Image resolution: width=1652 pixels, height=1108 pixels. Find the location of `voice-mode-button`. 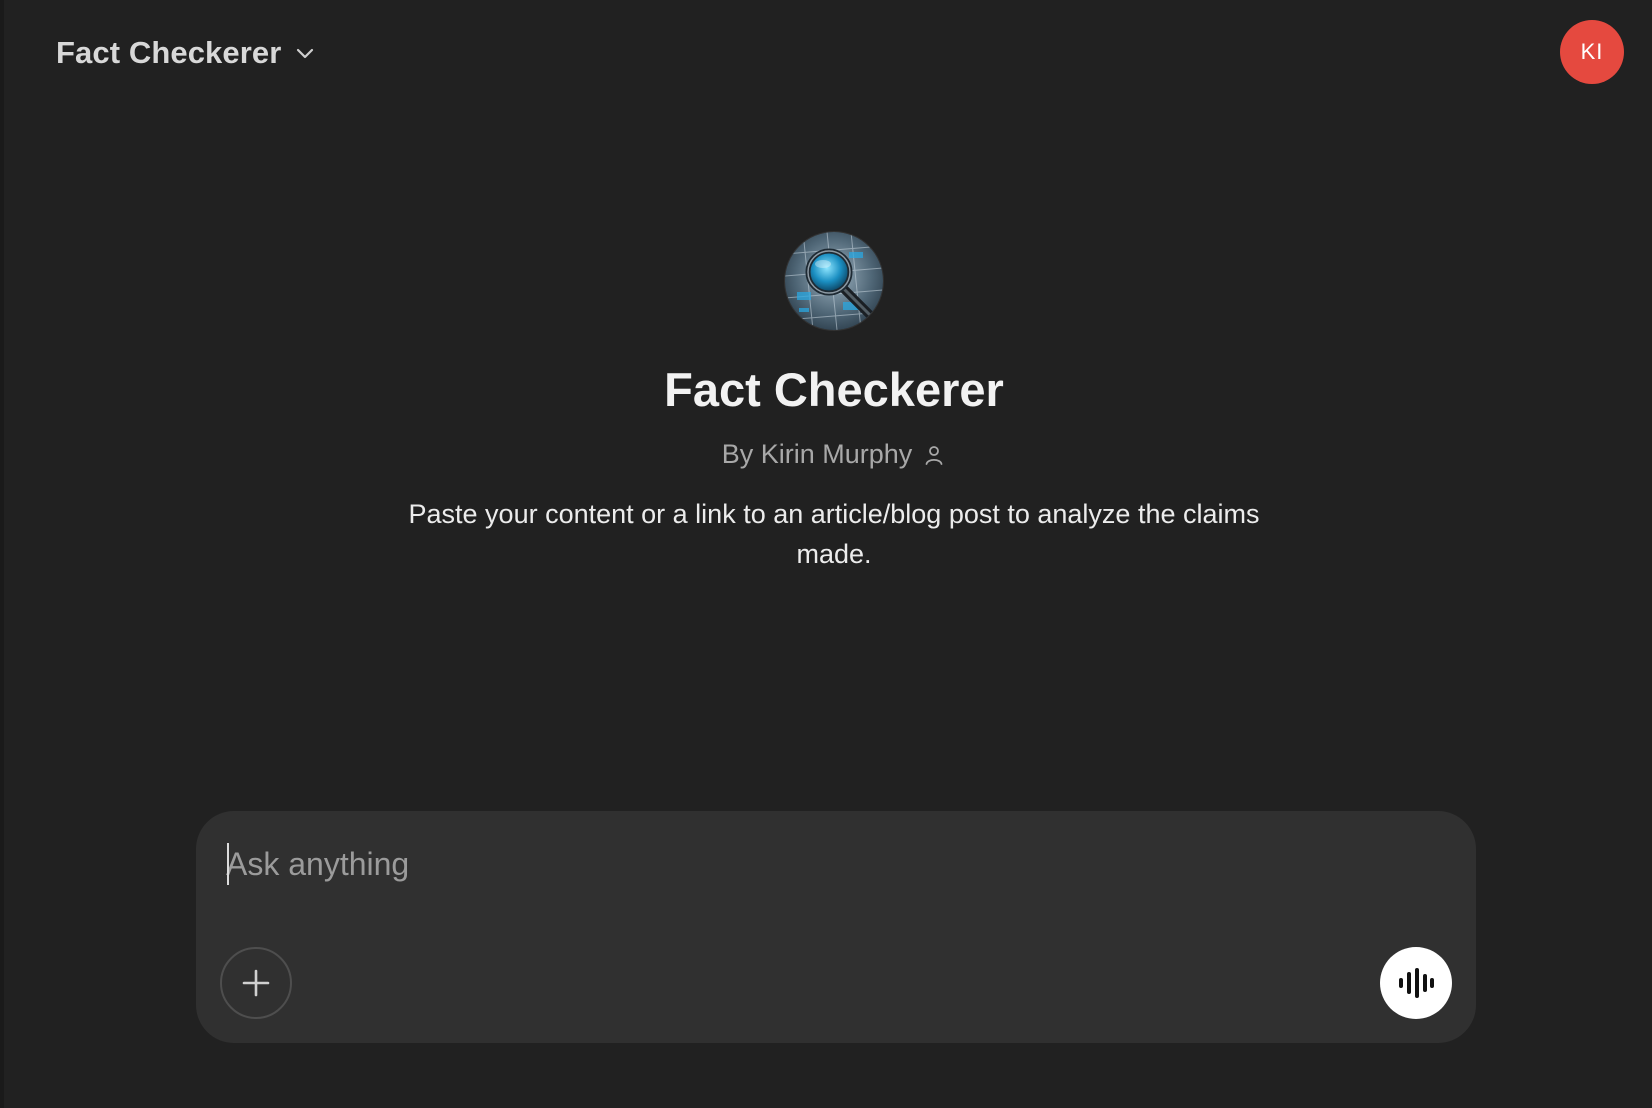

voice-mode-button is located at coordinates (1416, 983).